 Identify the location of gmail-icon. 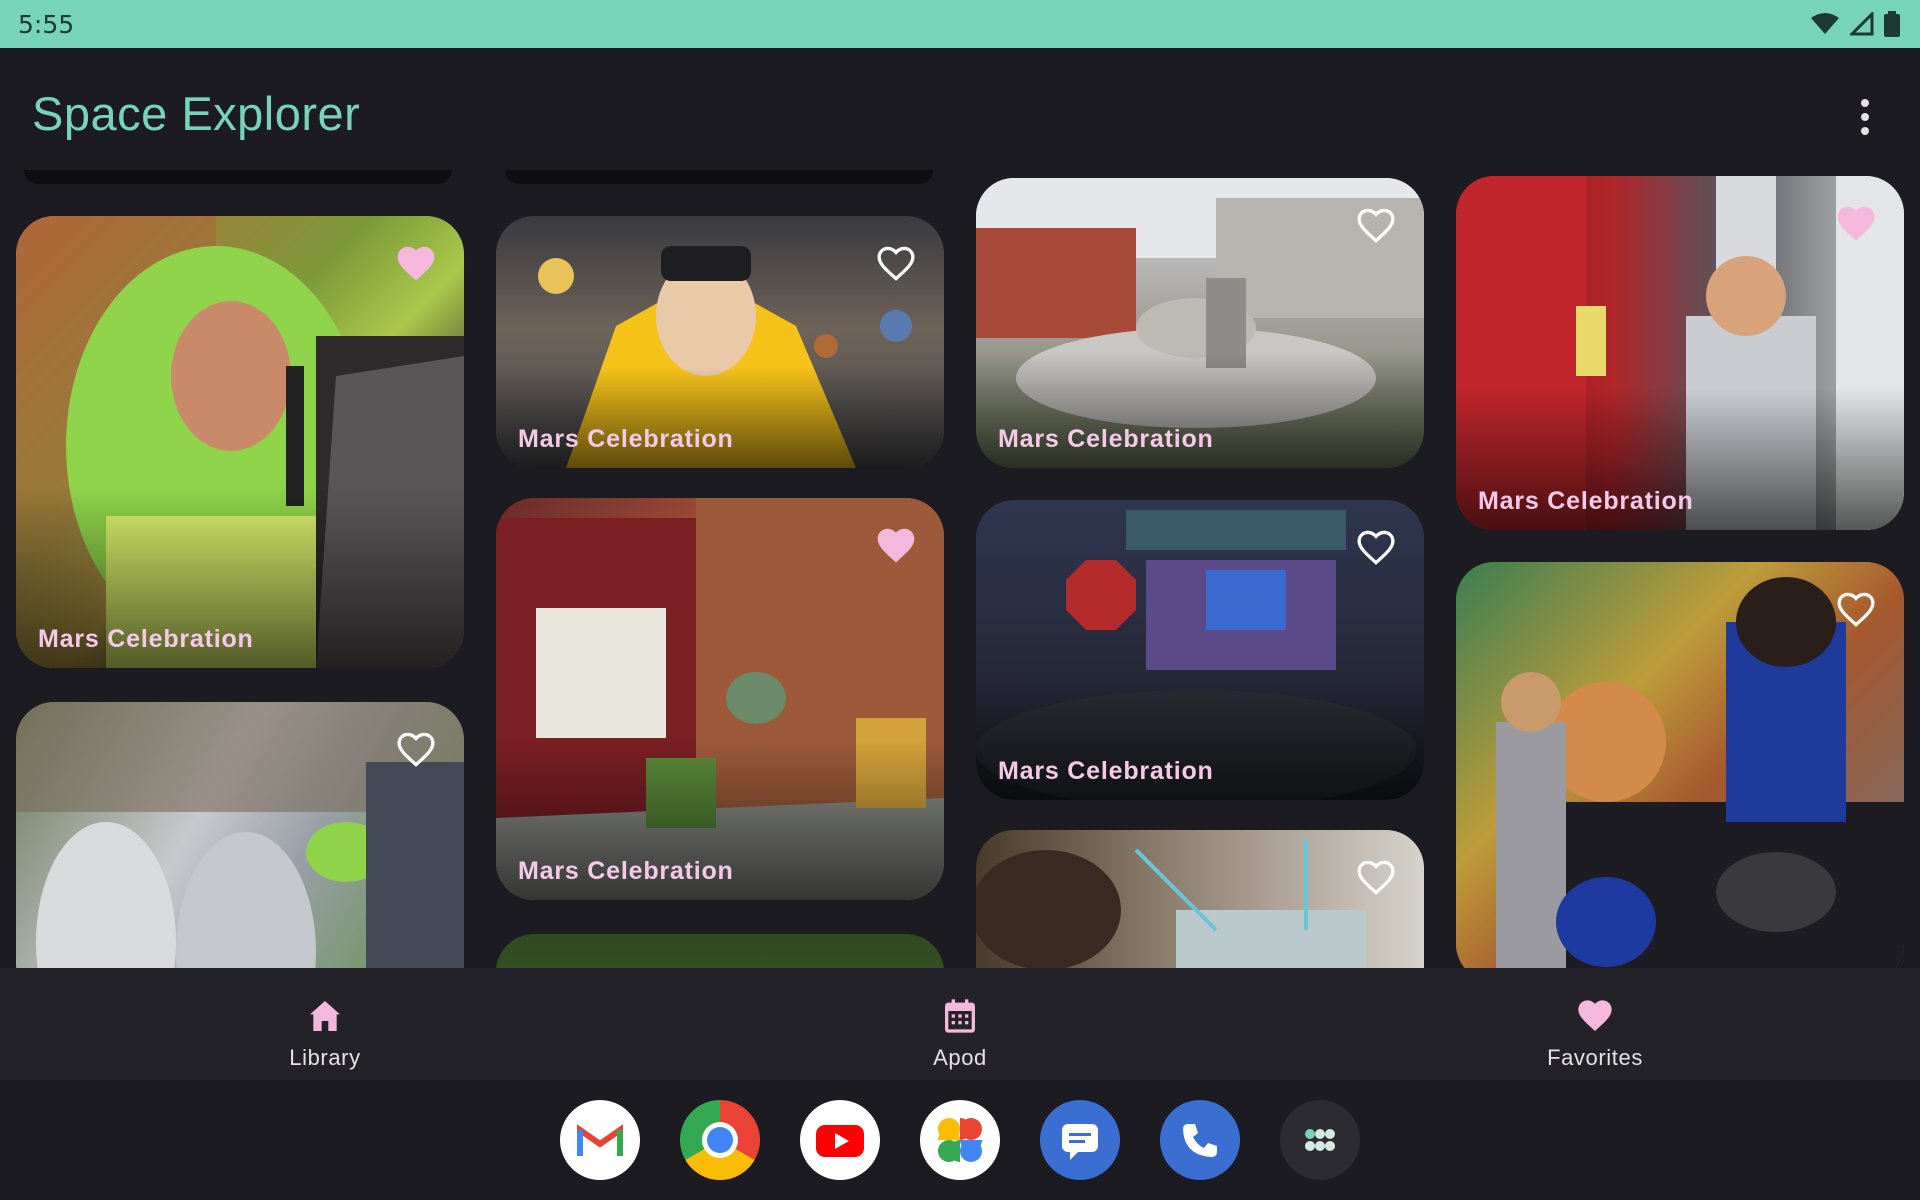
(600, 1140).